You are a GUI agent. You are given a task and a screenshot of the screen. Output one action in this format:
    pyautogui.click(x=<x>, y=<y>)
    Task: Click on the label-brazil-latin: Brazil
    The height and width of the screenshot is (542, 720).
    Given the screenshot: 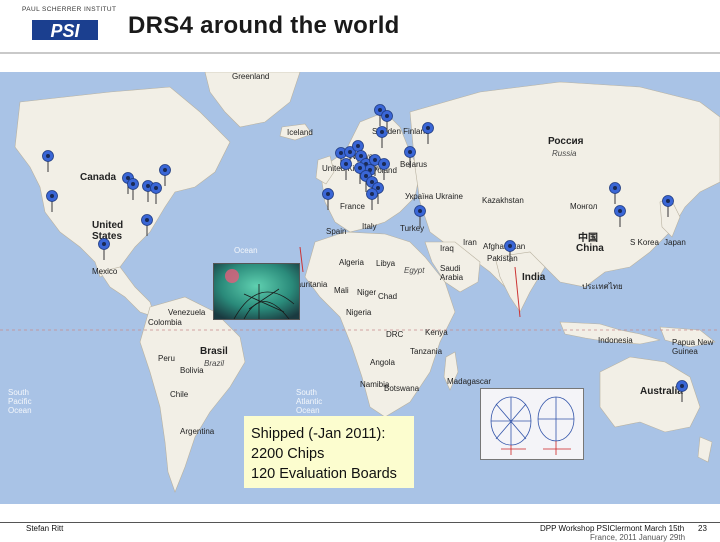 What is the action you would take?
    pyautogui.click(x=214, y=363)
    